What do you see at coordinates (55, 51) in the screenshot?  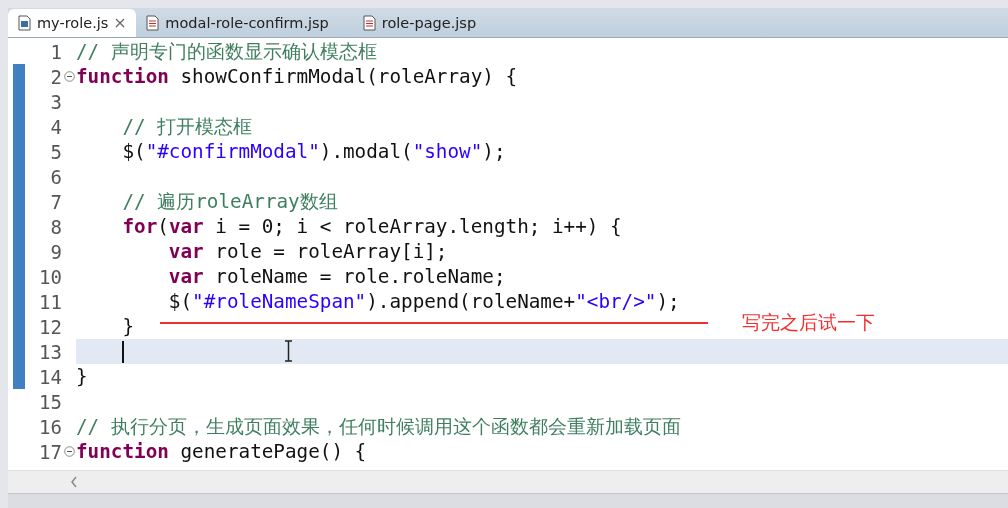 I see `line-number: 1` at bounding box center [55, 51].